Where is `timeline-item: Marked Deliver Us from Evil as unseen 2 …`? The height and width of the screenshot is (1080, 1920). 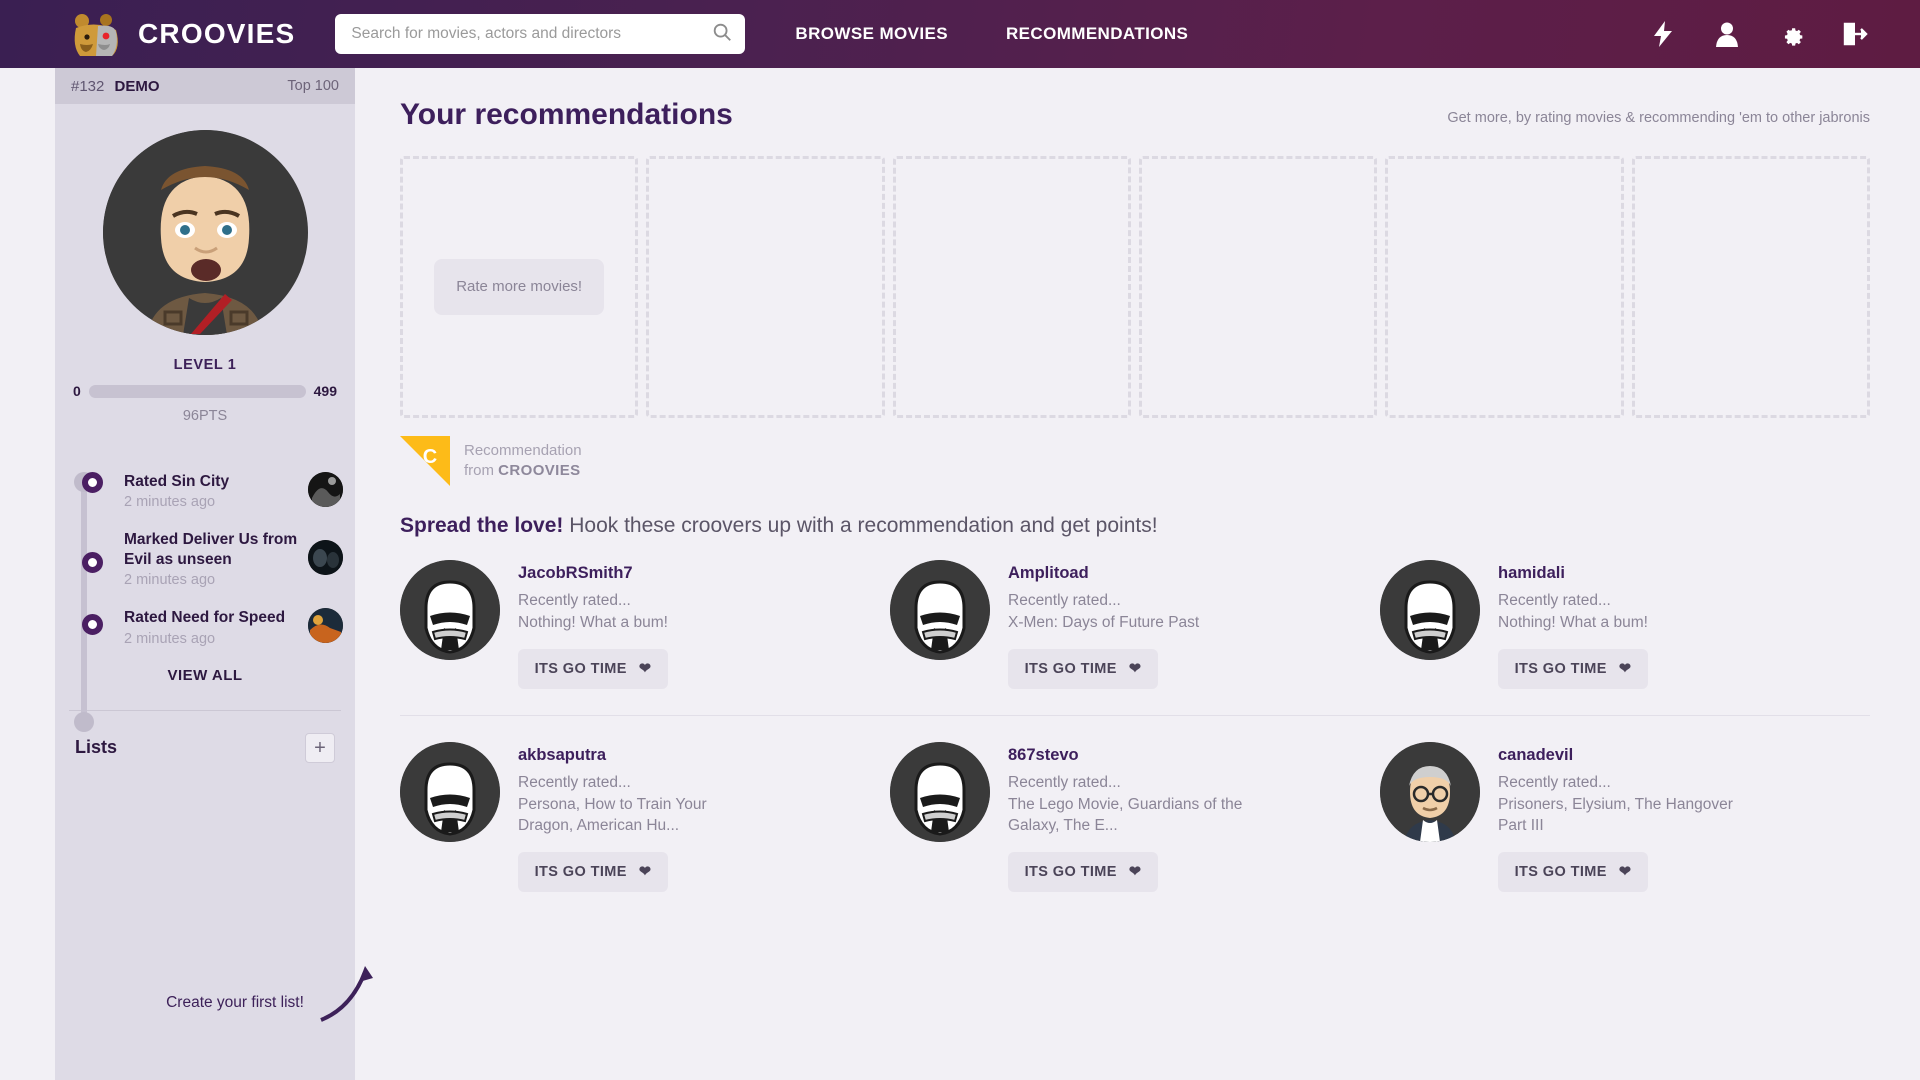
timeline-item: Marked Deliver Us from Evil as unseen 2 … is located at coordinates (213, 559).